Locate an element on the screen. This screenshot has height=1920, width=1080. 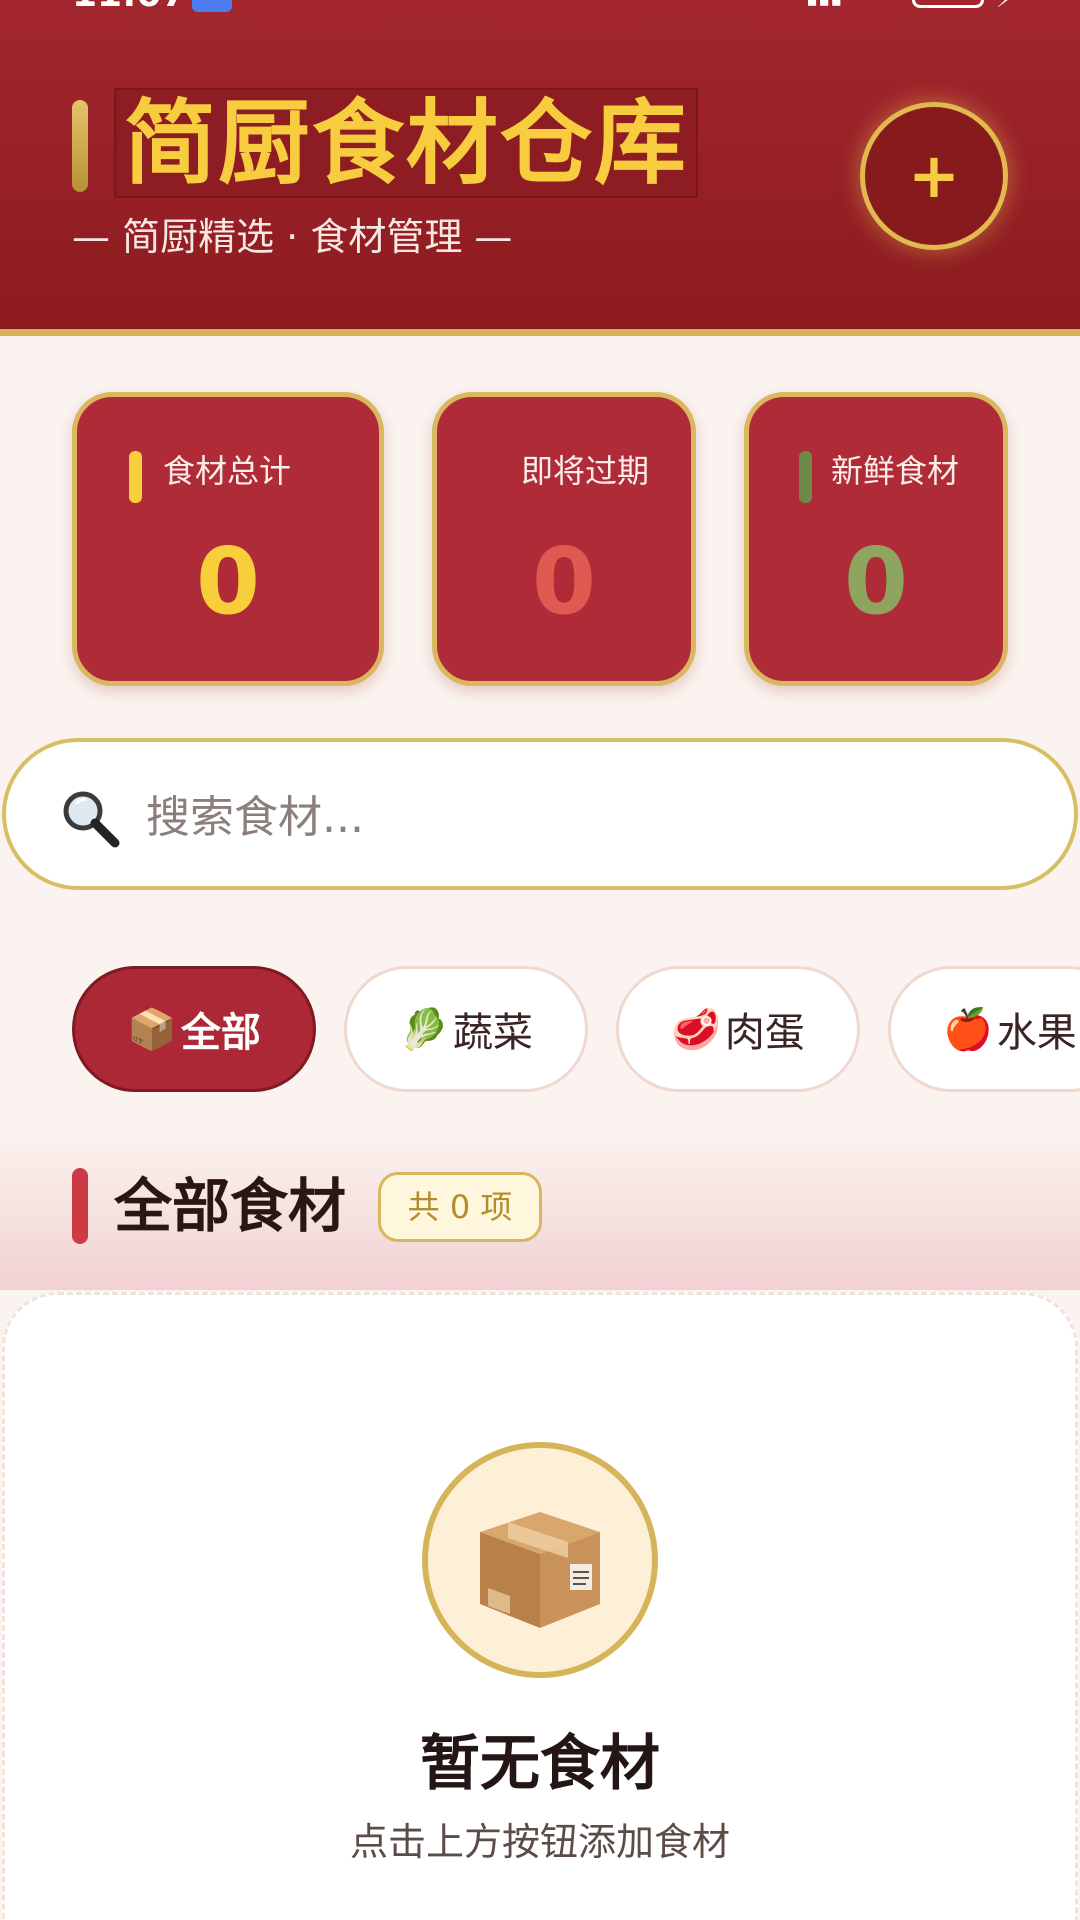
search-bar is located at coordinates (540, 814).